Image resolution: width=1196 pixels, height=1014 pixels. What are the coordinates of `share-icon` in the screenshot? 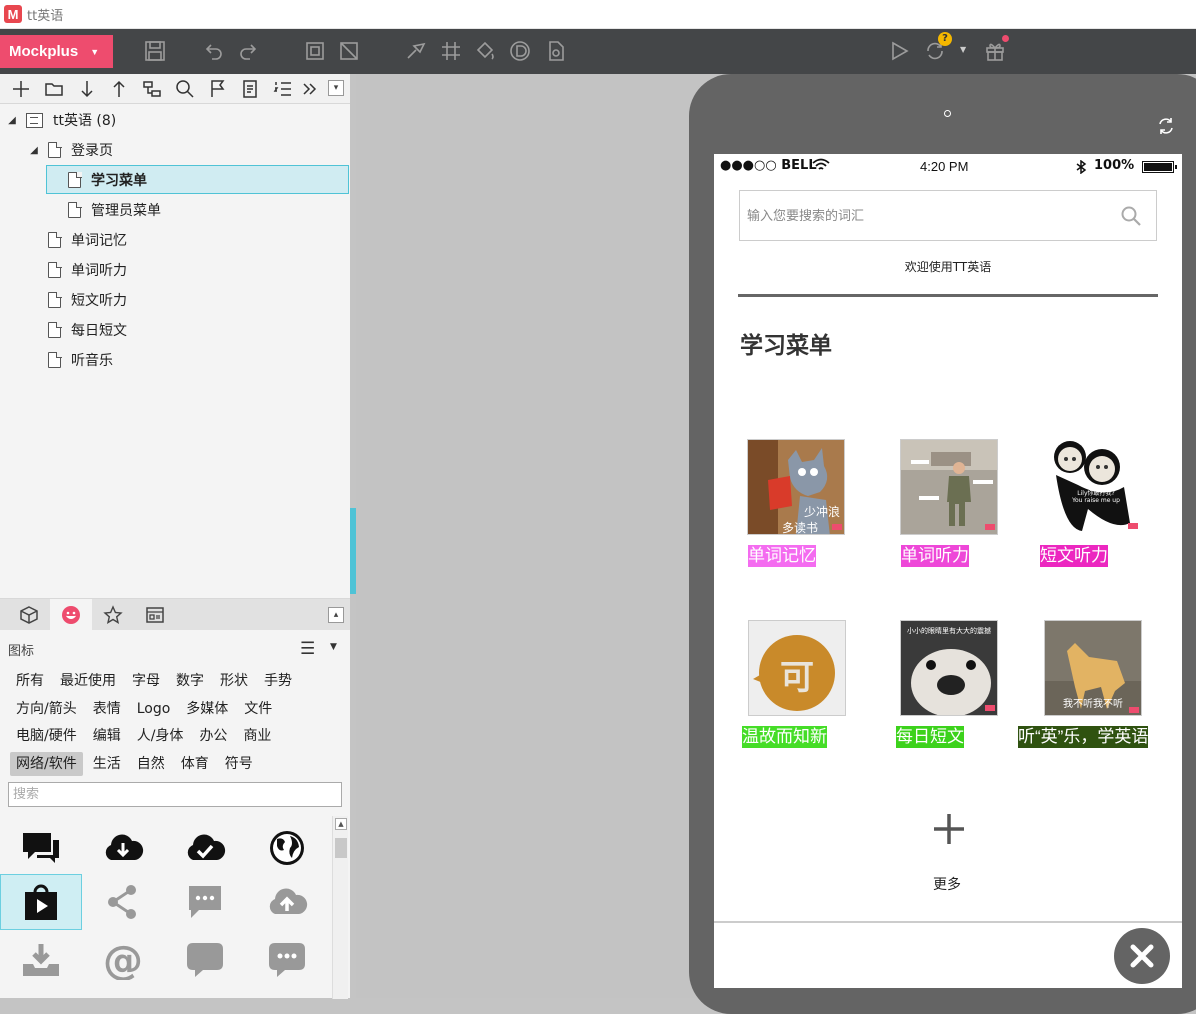 It's located at (123, 902).